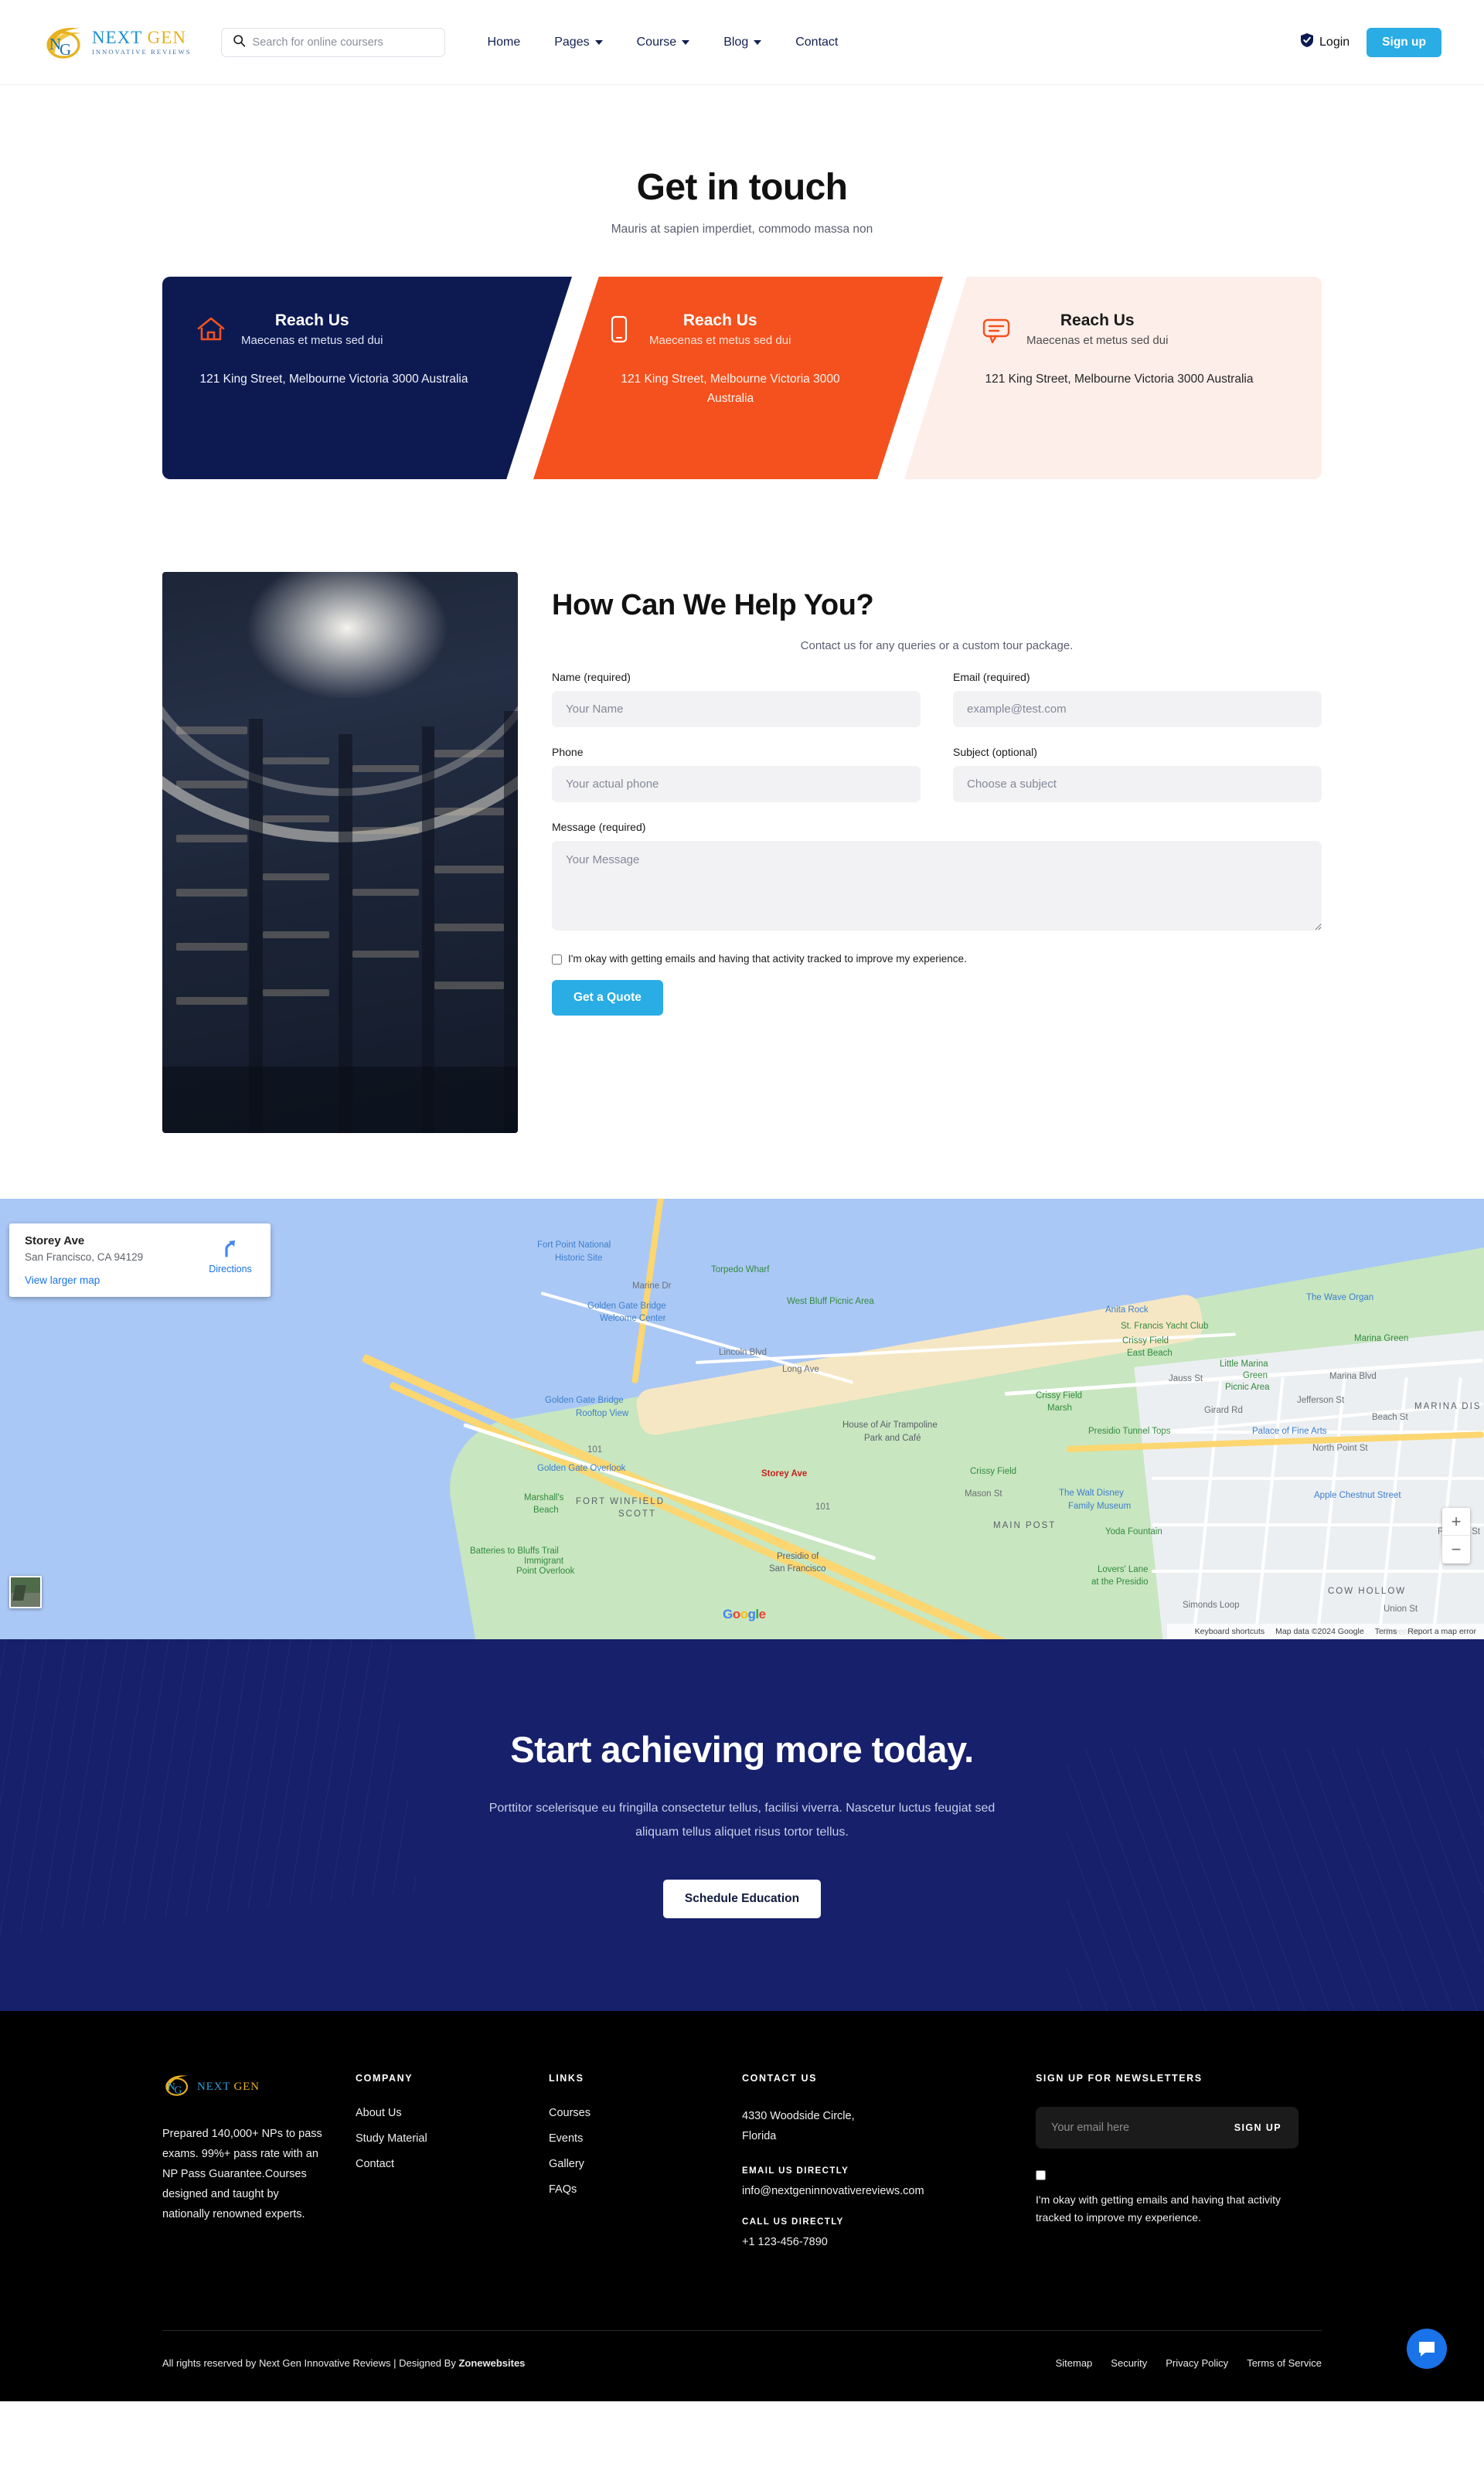 The height and width of the screenshot is (2467, 1484). What do you see at coordinates (1456, 1550) in the screenshot?
I see `zoom-out-button: −` at bounding box center [1456, 1550].